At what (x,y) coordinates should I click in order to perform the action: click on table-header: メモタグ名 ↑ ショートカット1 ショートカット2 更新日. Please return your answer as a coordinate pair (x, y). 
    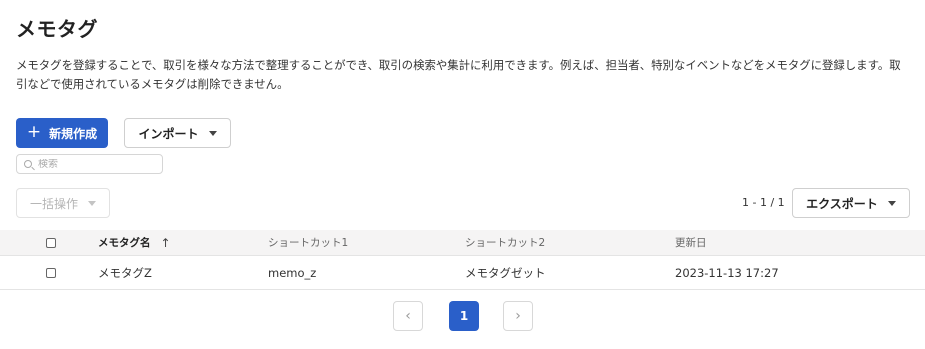
    Looking at the image, I should click on (462, 243).